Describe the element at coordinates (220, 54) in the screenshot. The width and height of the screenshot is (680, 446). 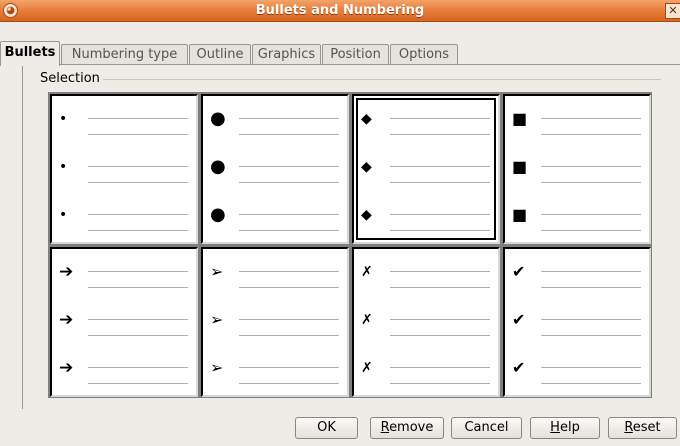
I see `tab-outline: Outline` at that location.